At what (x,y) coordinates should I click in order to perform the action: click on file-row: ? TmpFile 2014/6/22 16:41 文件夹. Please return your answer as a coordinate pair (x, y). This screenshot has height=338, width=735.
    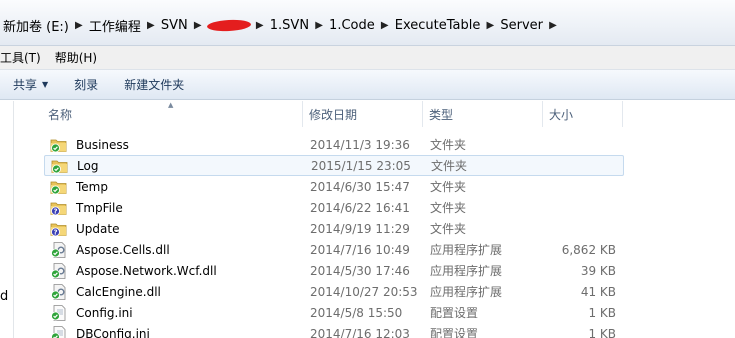
    Looking at the image, I should click on (334, 207).